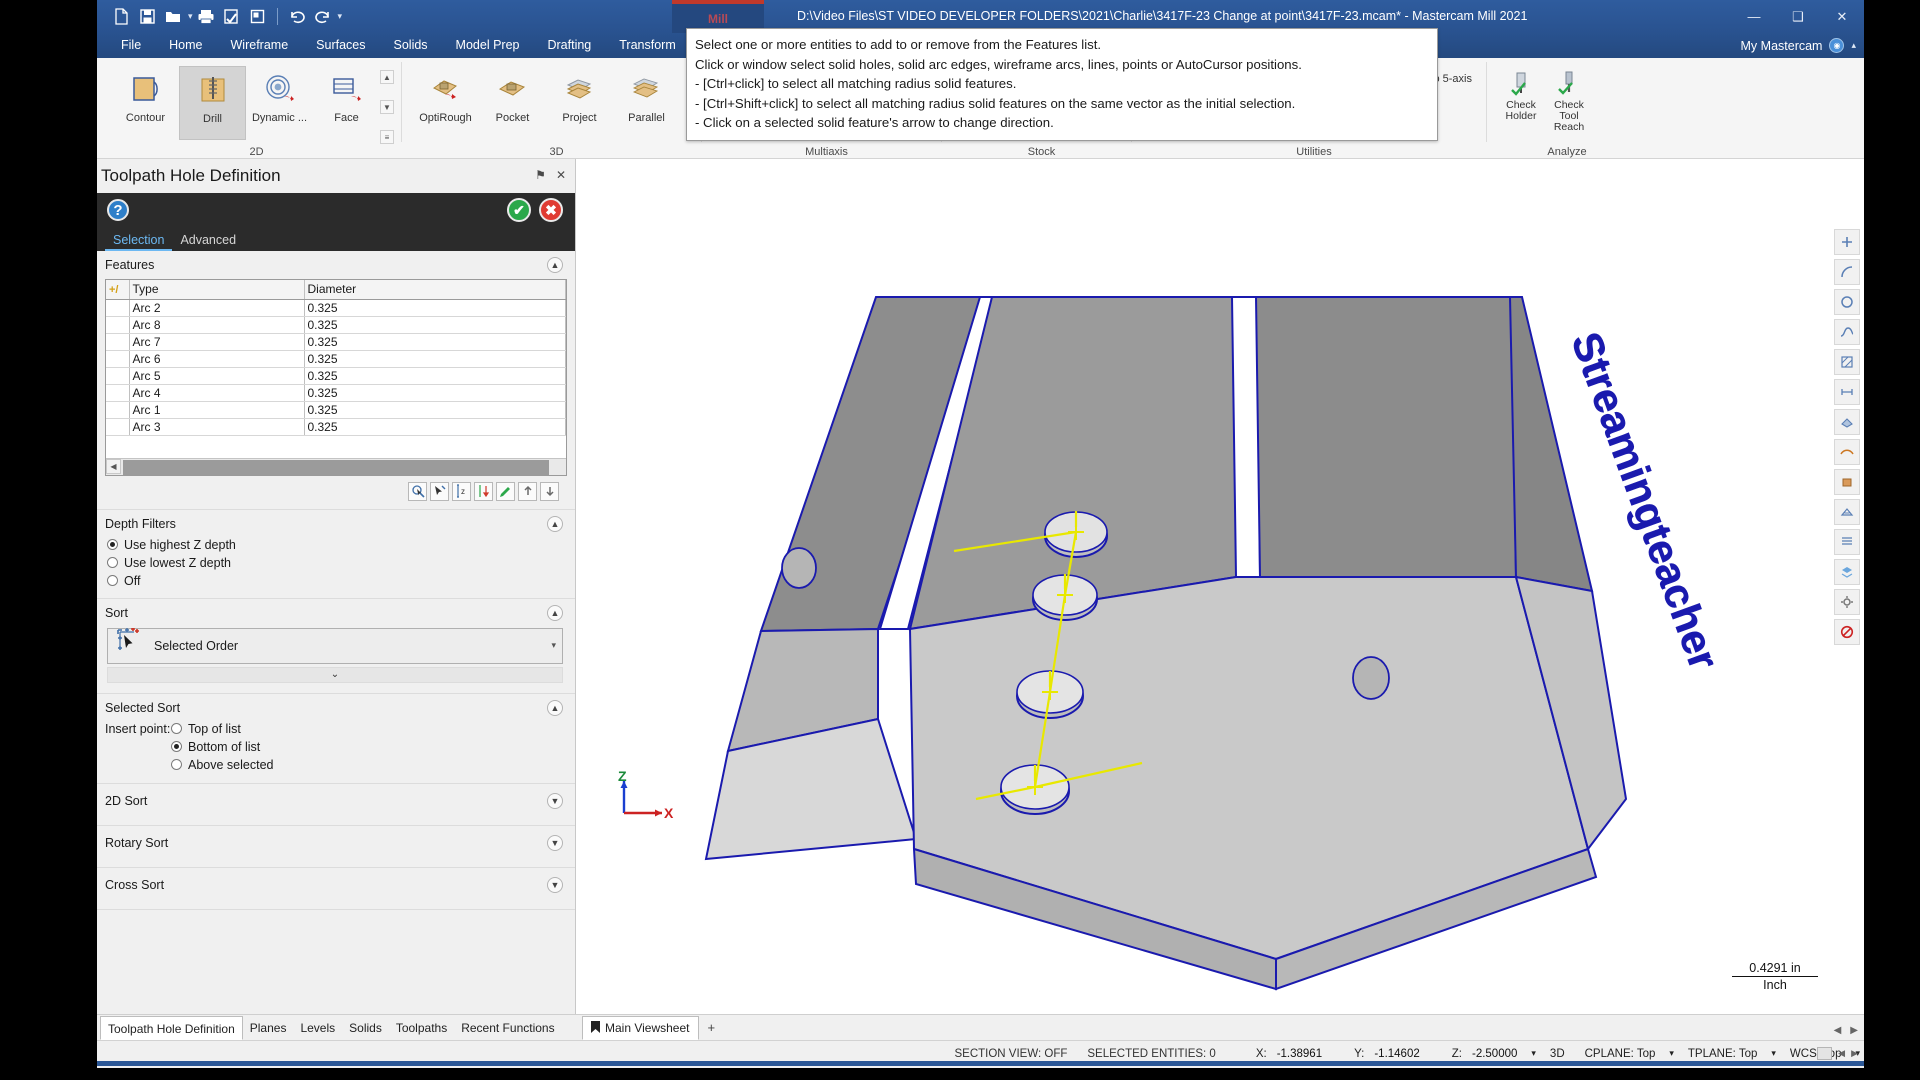  What do you see at coordinates (336, 747) in the screenshot?
I see `insert-point-option-bottom: Bottom of list` at bounding box center [336, 747].